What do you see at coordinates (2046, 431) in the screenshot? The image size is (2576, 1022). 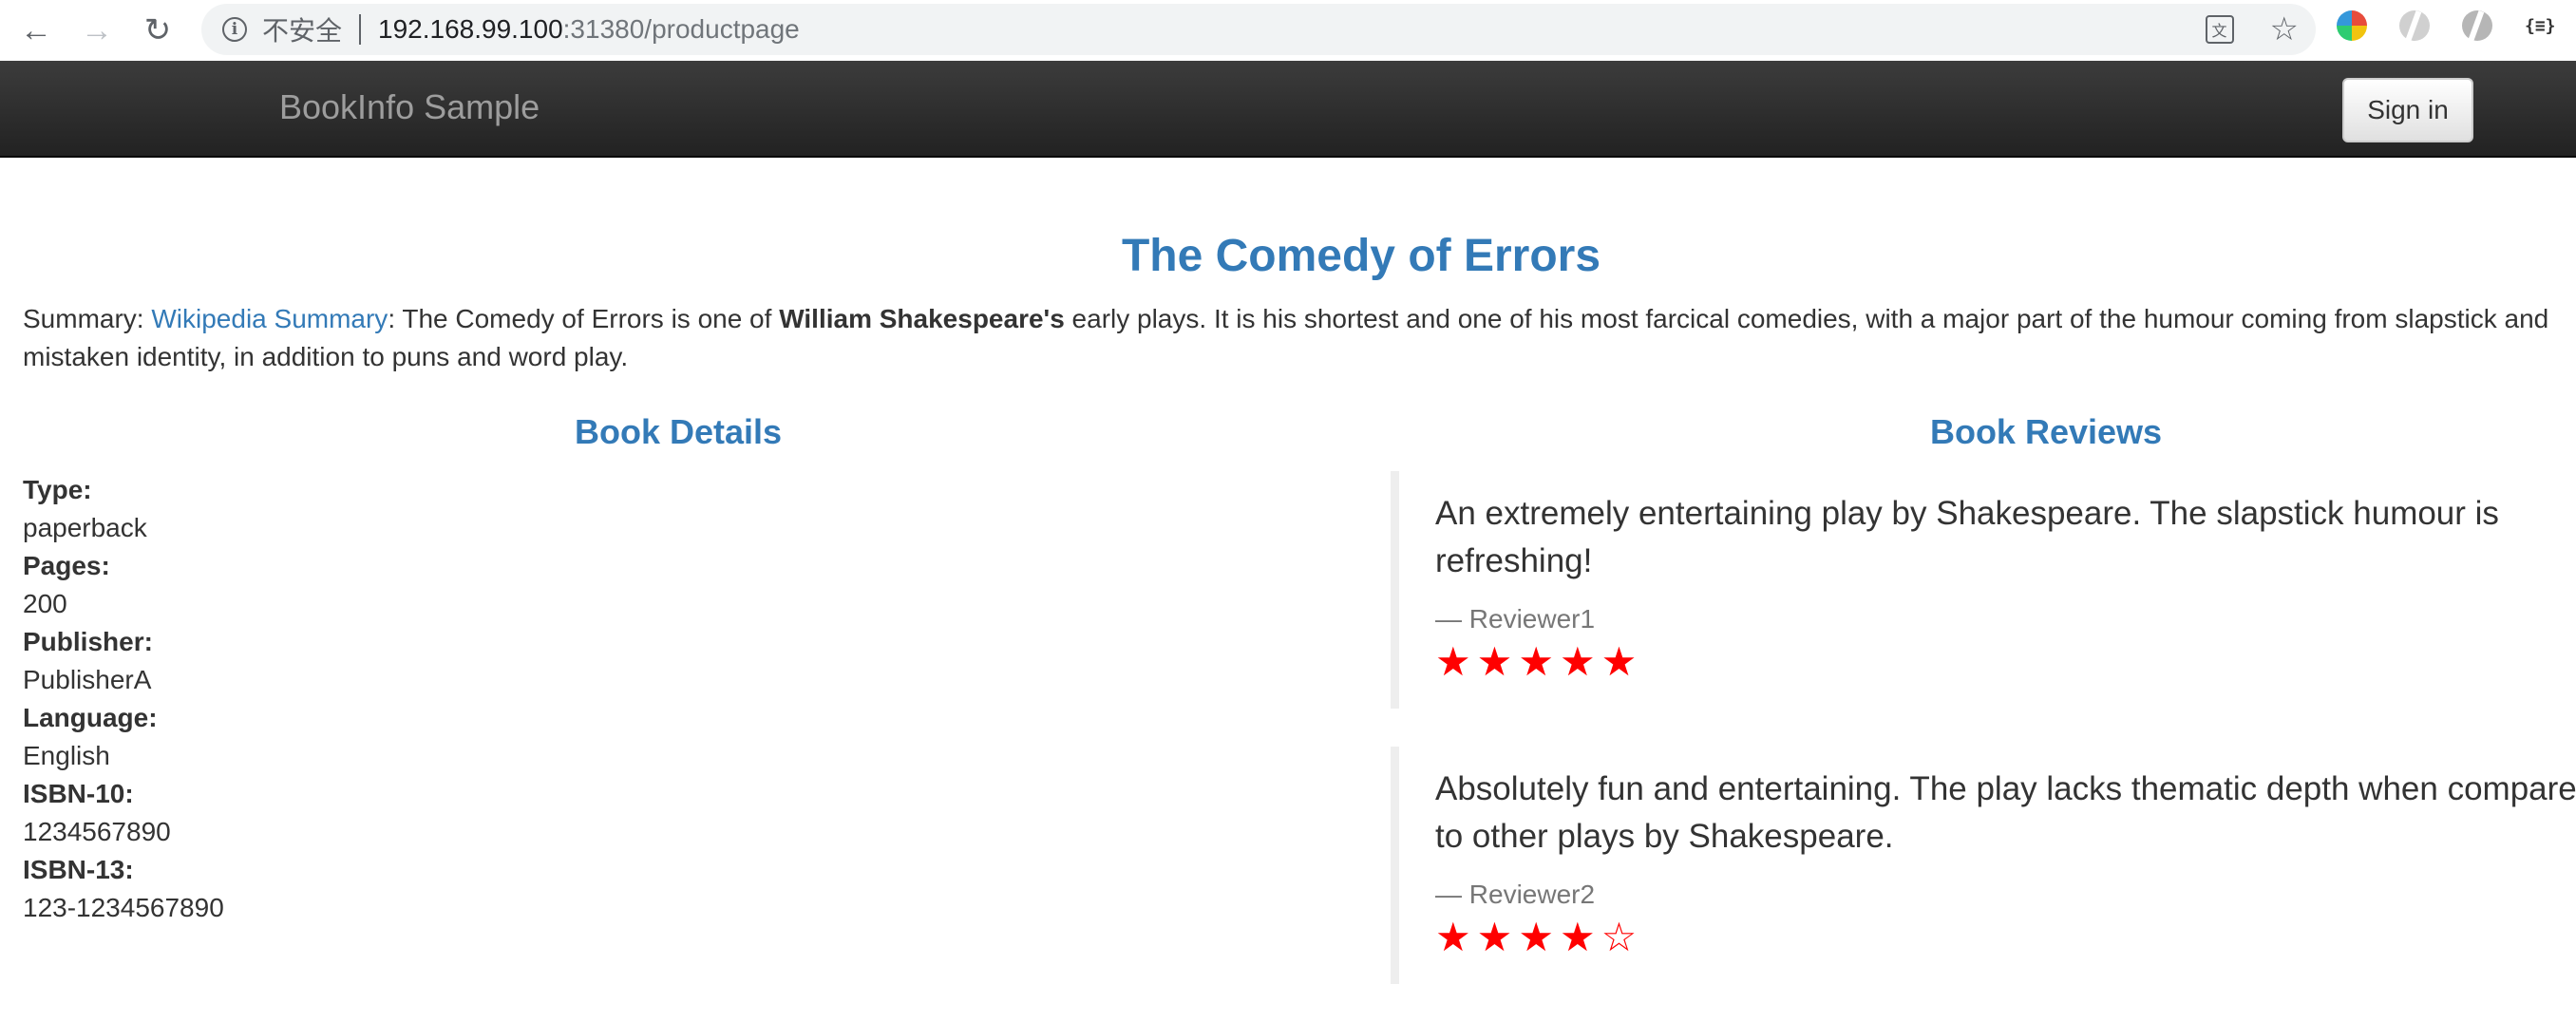 I see `book-reviews-heading: Book Reviews` at bounding box center [2046, 431].